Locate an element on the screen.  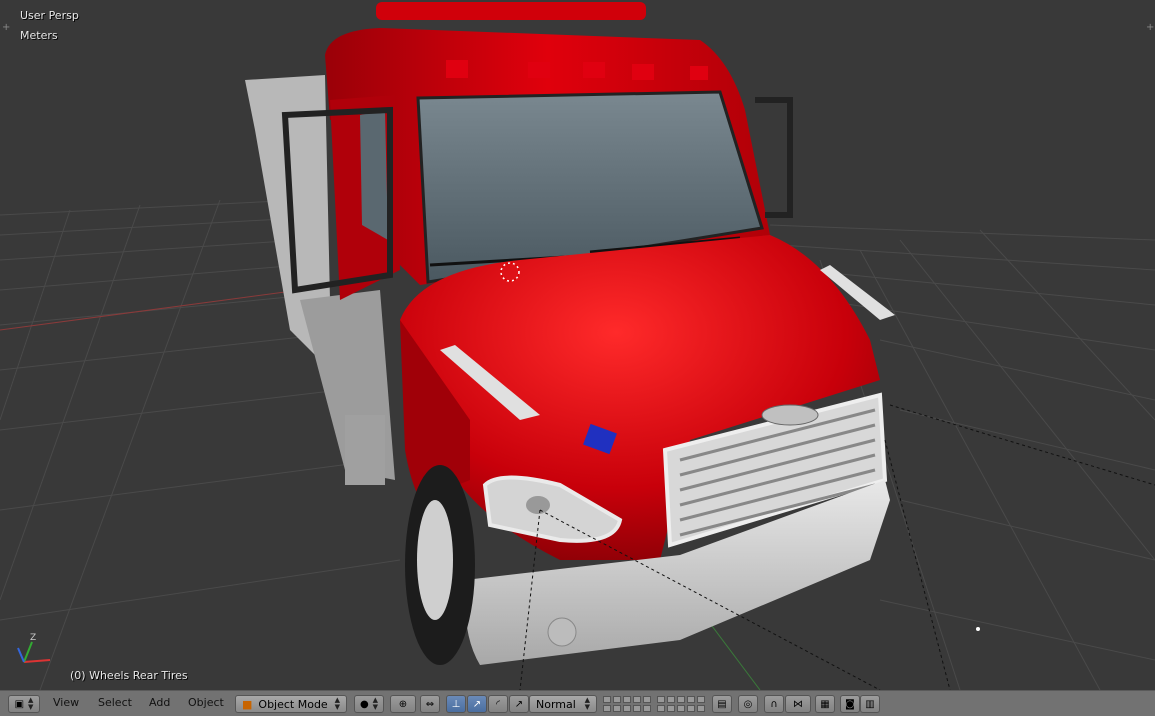
axis-gizmo-icon: Z is located at coordinates (34, 648).